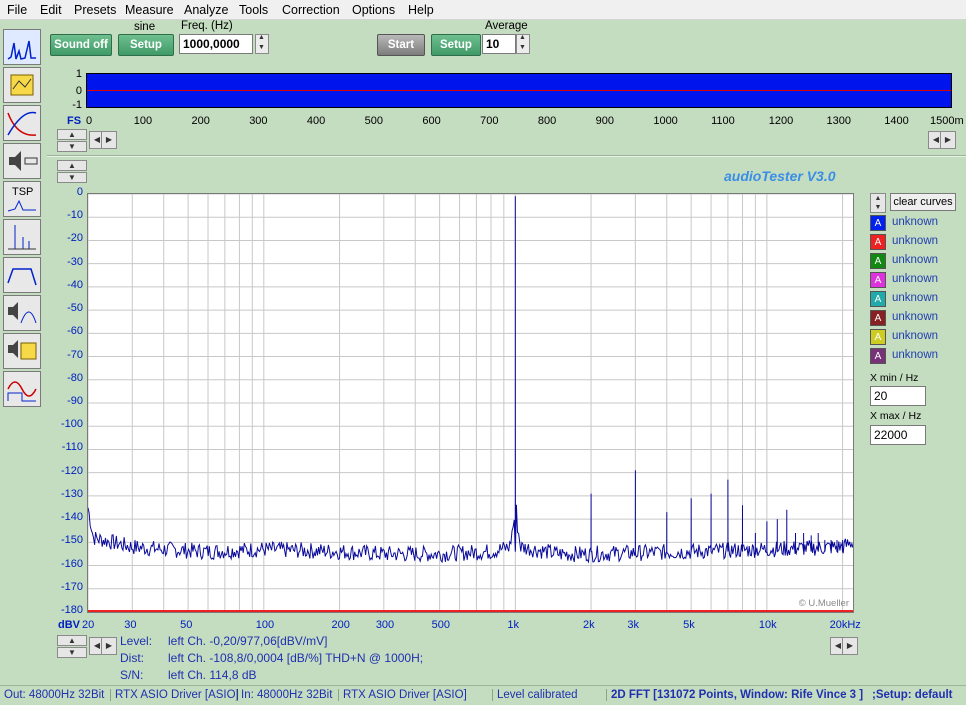 The image size is (966, 705). I want to click on y-tick-label: -180, so click(71, 610).